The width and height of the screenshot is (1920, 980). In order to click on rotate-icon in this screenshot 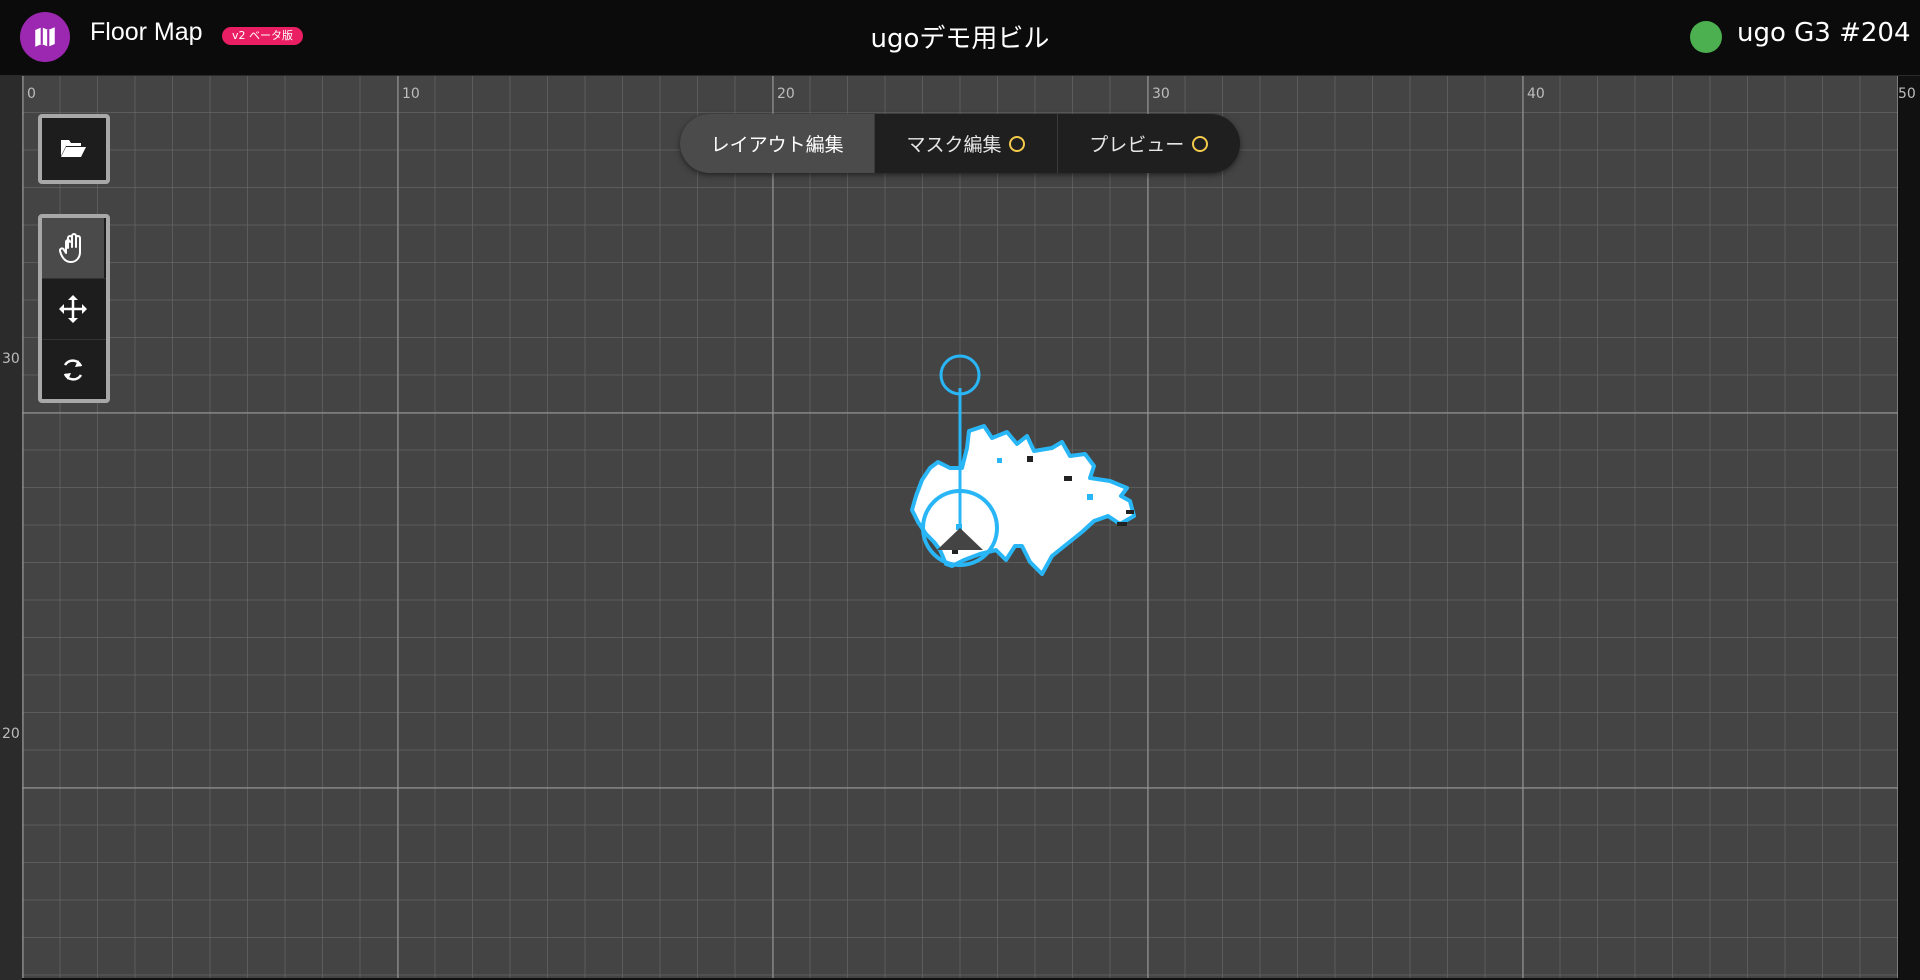, I will do `click(73, 370)`.